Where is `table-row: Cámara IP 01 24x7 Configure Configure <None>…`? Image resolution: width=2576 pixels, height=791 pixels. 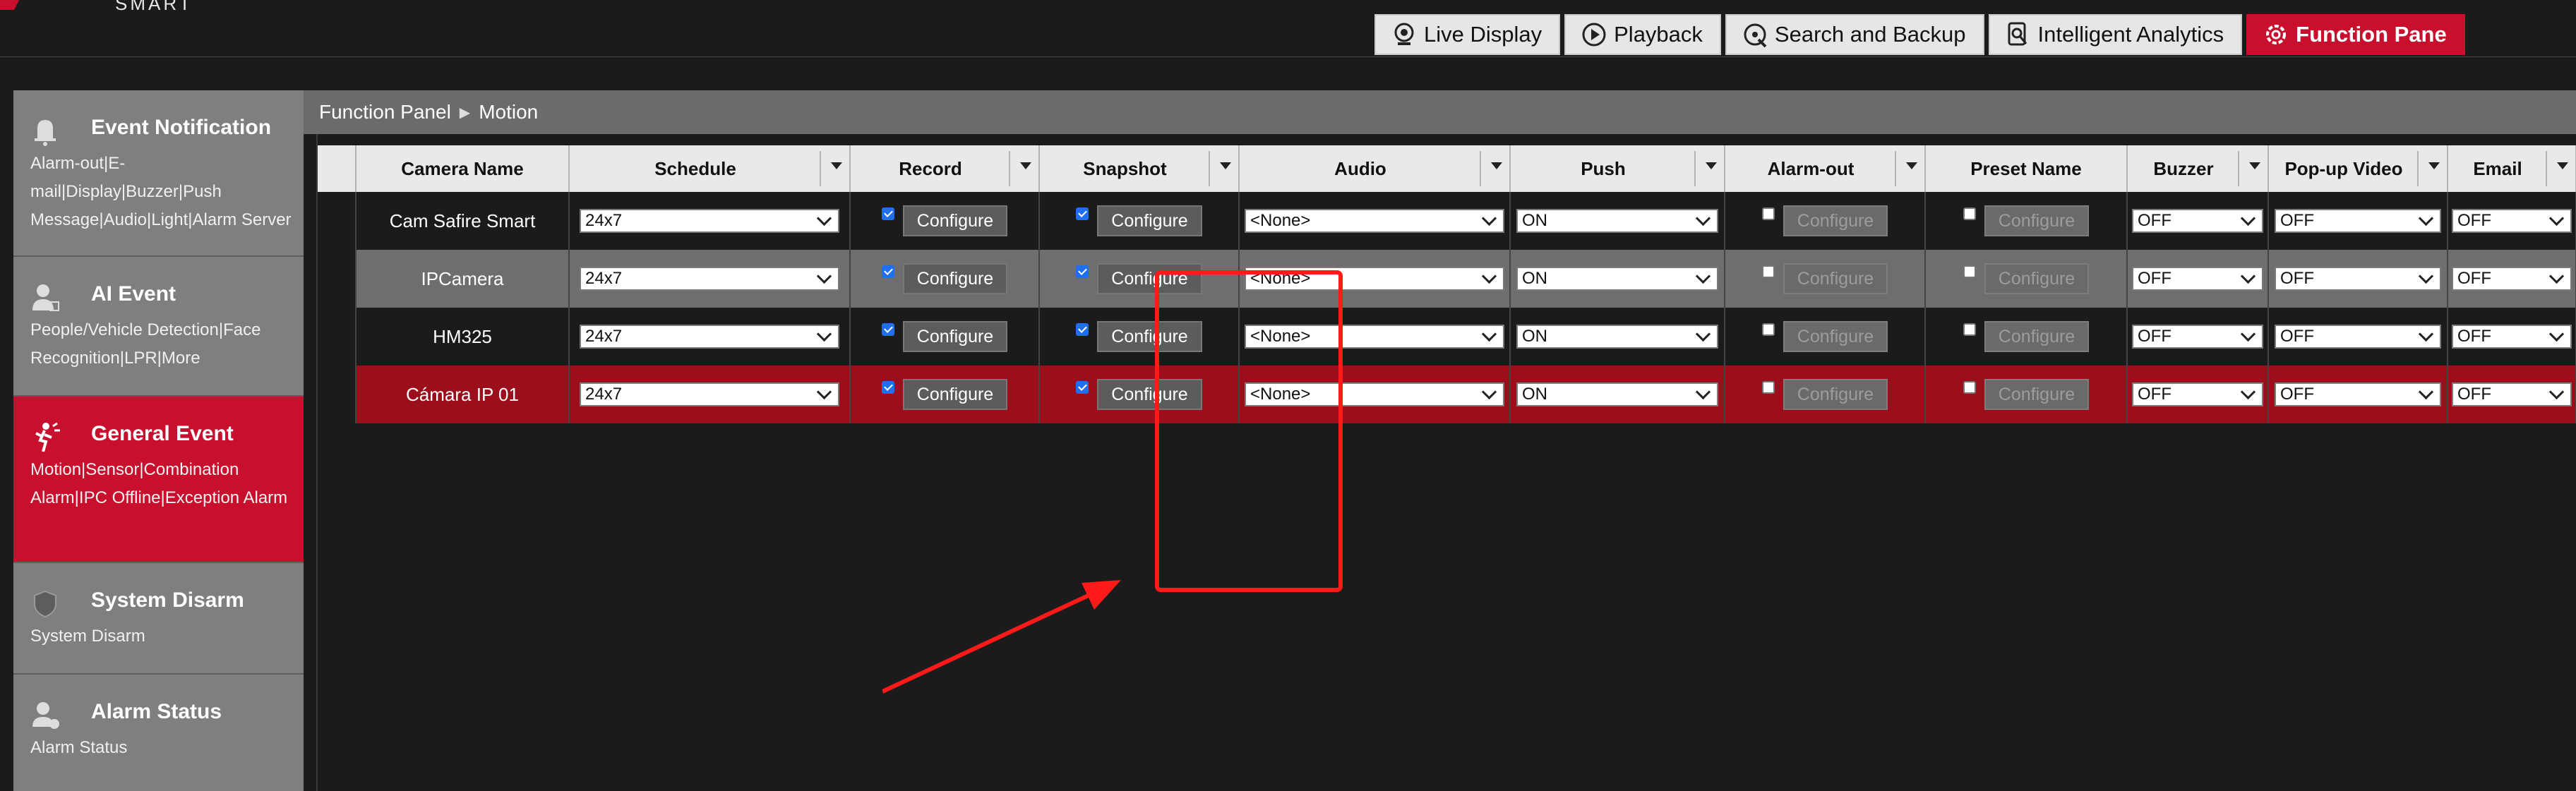
table-row: Cámara IP 01 24x7 Configure Configure <None>… is located at coordinates (1447, 394).